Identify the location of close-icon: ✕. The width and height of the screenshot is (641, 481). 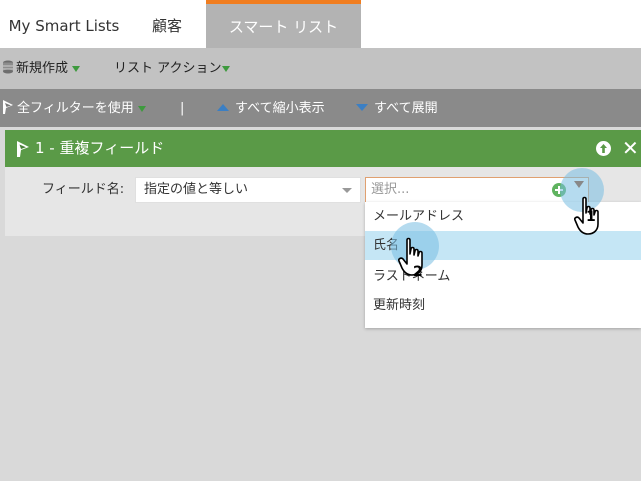
(630, 148).